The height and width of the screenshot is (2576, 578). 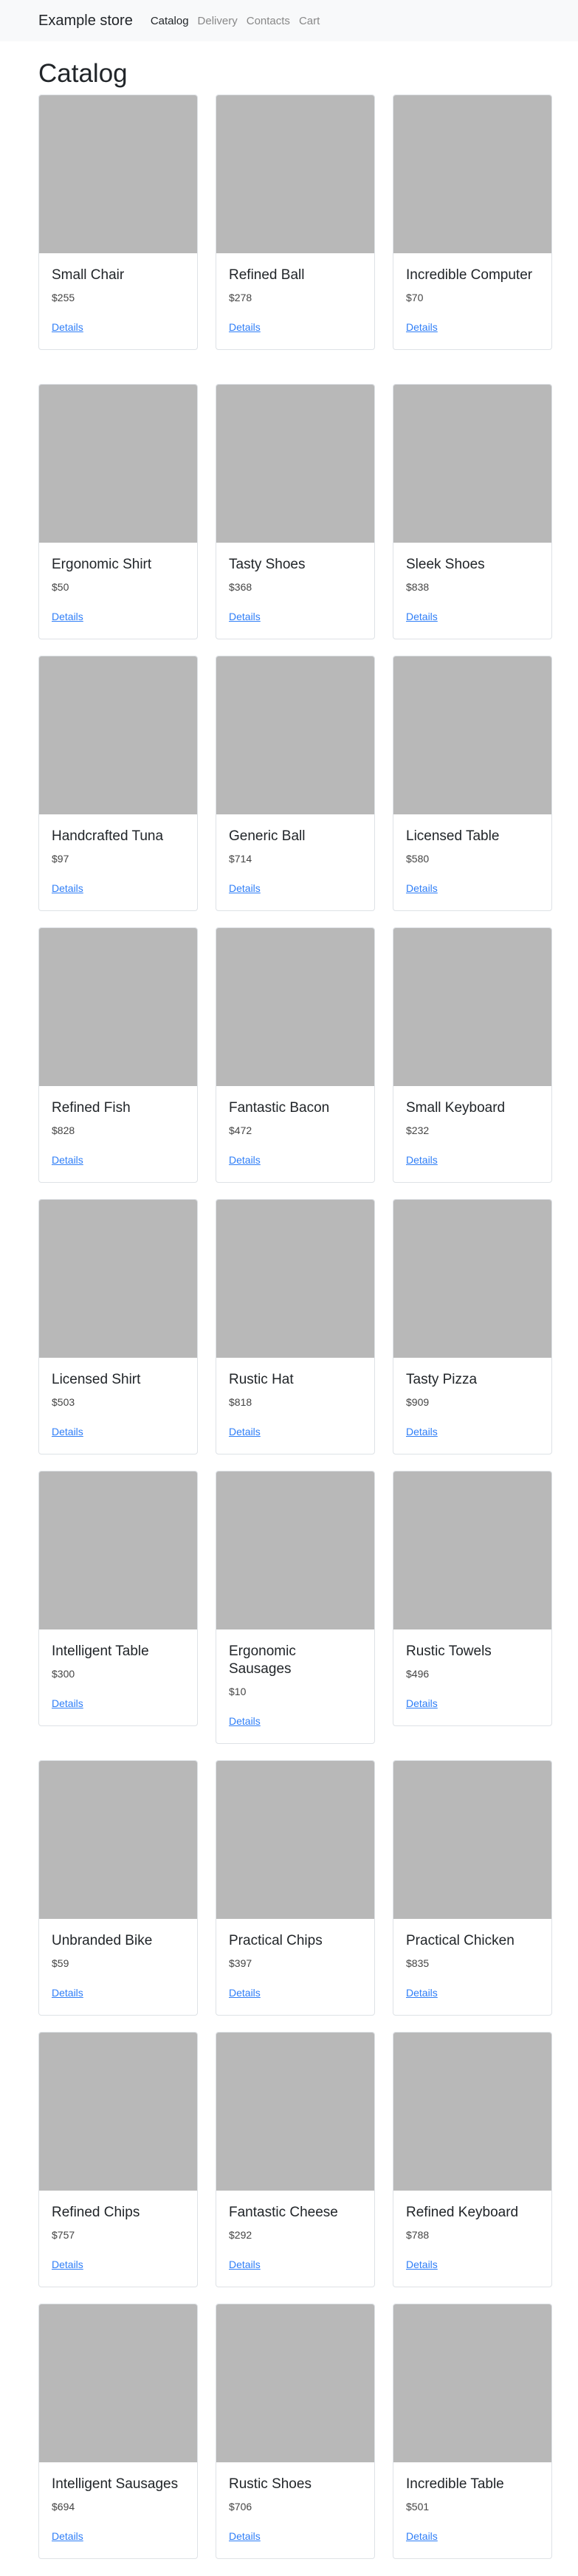 I want to click on product-card: Fantastic Bacon $472 Details, so click(x=295, y=1055).